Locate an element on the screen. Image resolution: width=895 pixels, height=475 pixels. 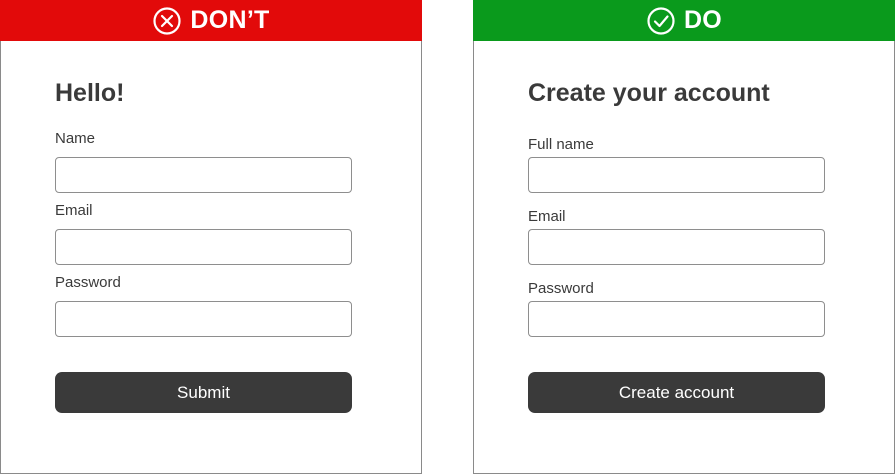
full-name-label: Full name is located at coordinates (561, 144).